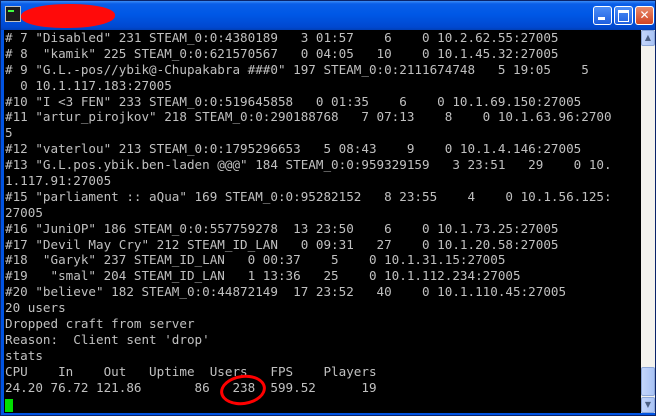 Image resolution: width=656 pixels, height=416 pixels. Describe the element at coordinates (100, 324) in the screenshot. I see `console-line: Dropped craft from server` at that location.